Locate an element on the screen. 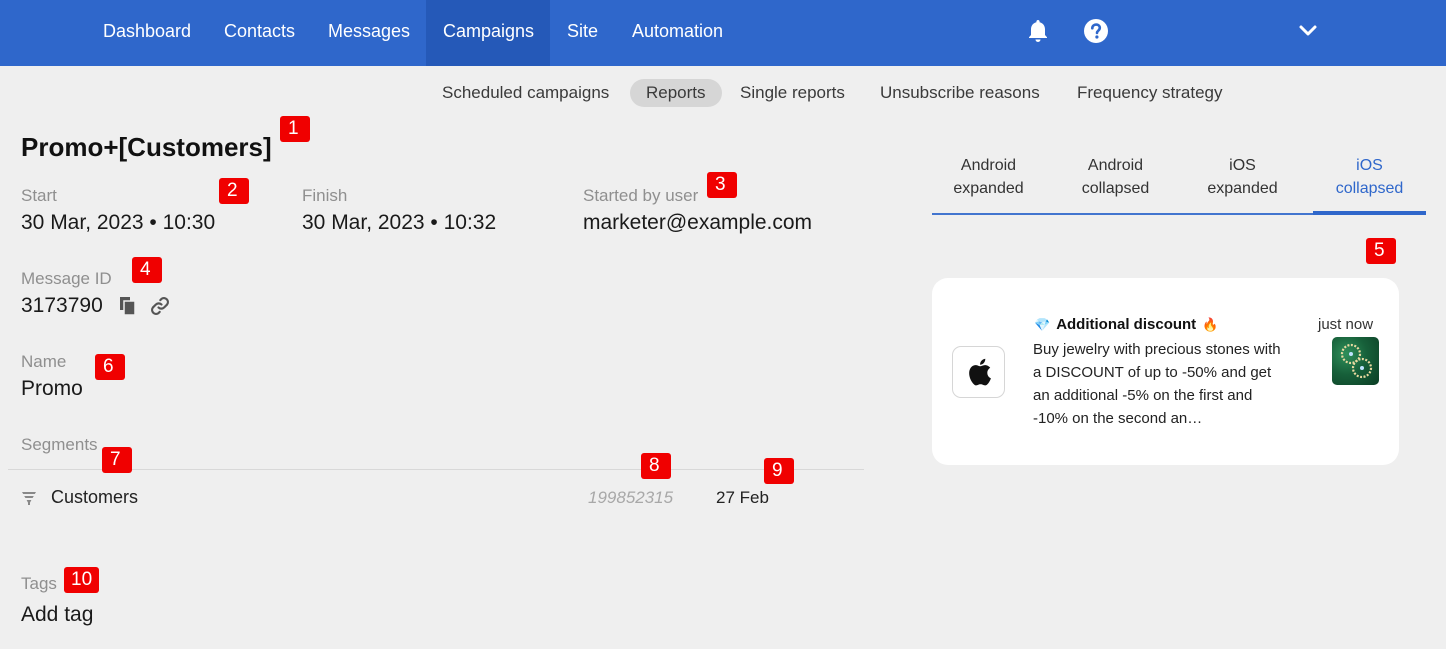 This screenshot has height=649, width=1446. marker-badge-1: 1 is located at coordinates (295, 129).